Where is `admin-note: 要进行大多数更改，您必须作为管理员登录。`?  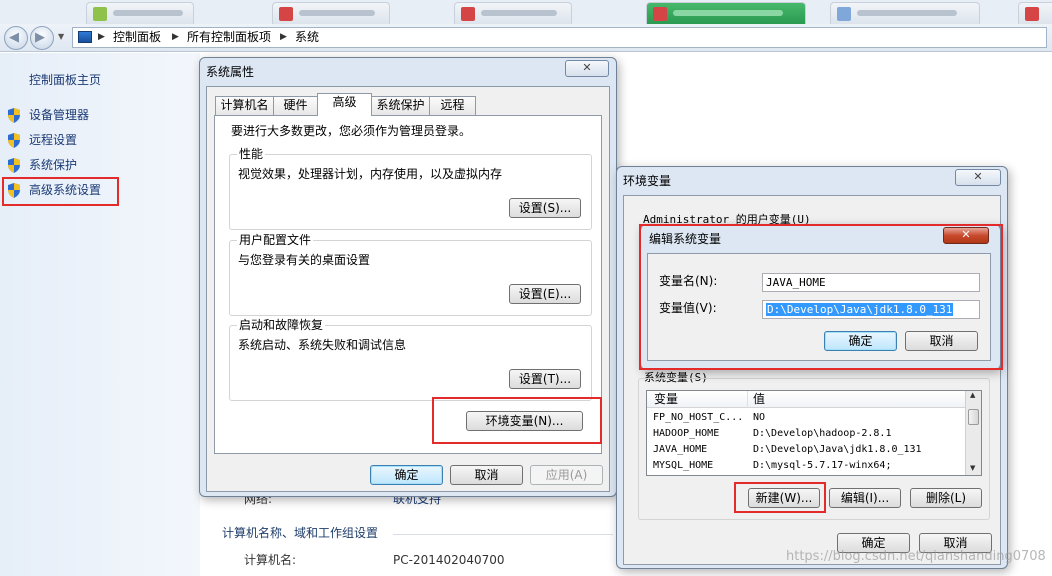
admin-note: 要进行大多数更改，您必须作为管理员登录。 is located at coordinates (351, 131).